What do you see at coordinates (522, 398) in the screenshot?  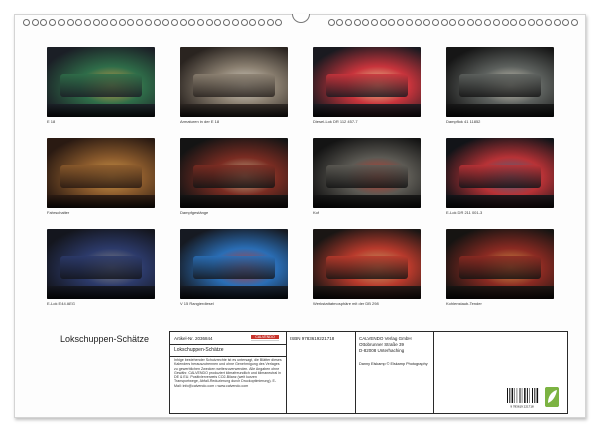 I see `barcode-icon: 9 783619 221718` at bounding box center [522, 398].